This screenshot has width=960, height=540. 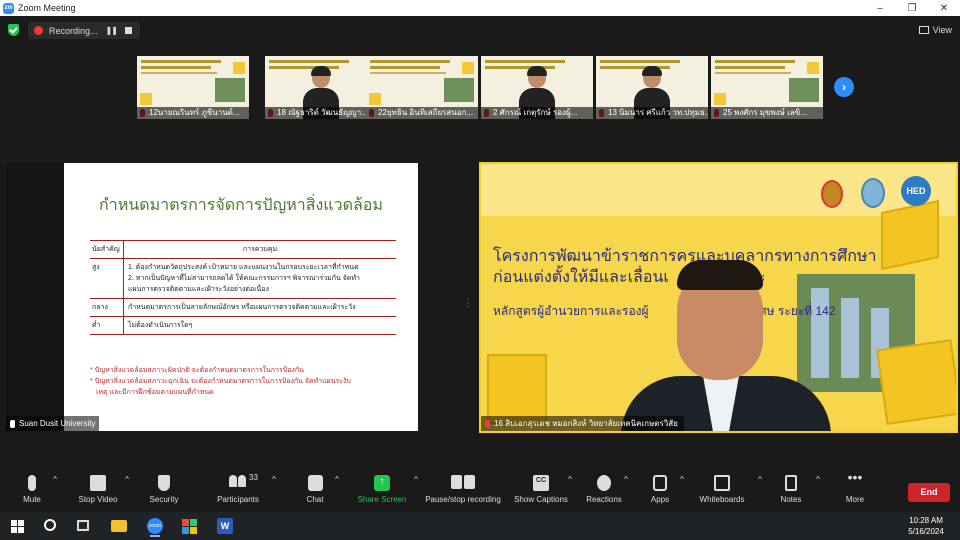 What do you see at coordinates (155, 536) in the screenshot?
I see `active-indicator` at bounding box center [155, 536].